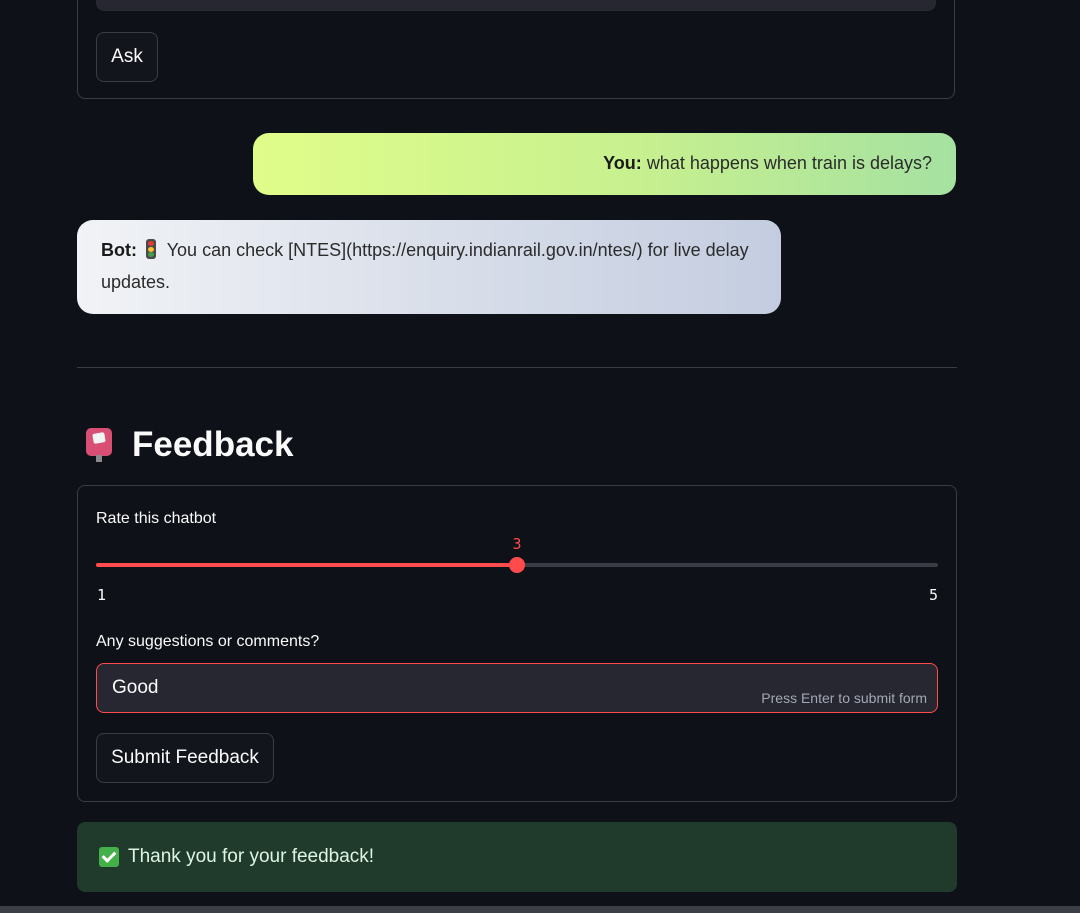 Image resolution: width=1080 pixels, height=913 pixels. Describe the element at coordinates (517, 857) in the screenshot. I see `success-alert: Thank you for your feedback!` at that location.